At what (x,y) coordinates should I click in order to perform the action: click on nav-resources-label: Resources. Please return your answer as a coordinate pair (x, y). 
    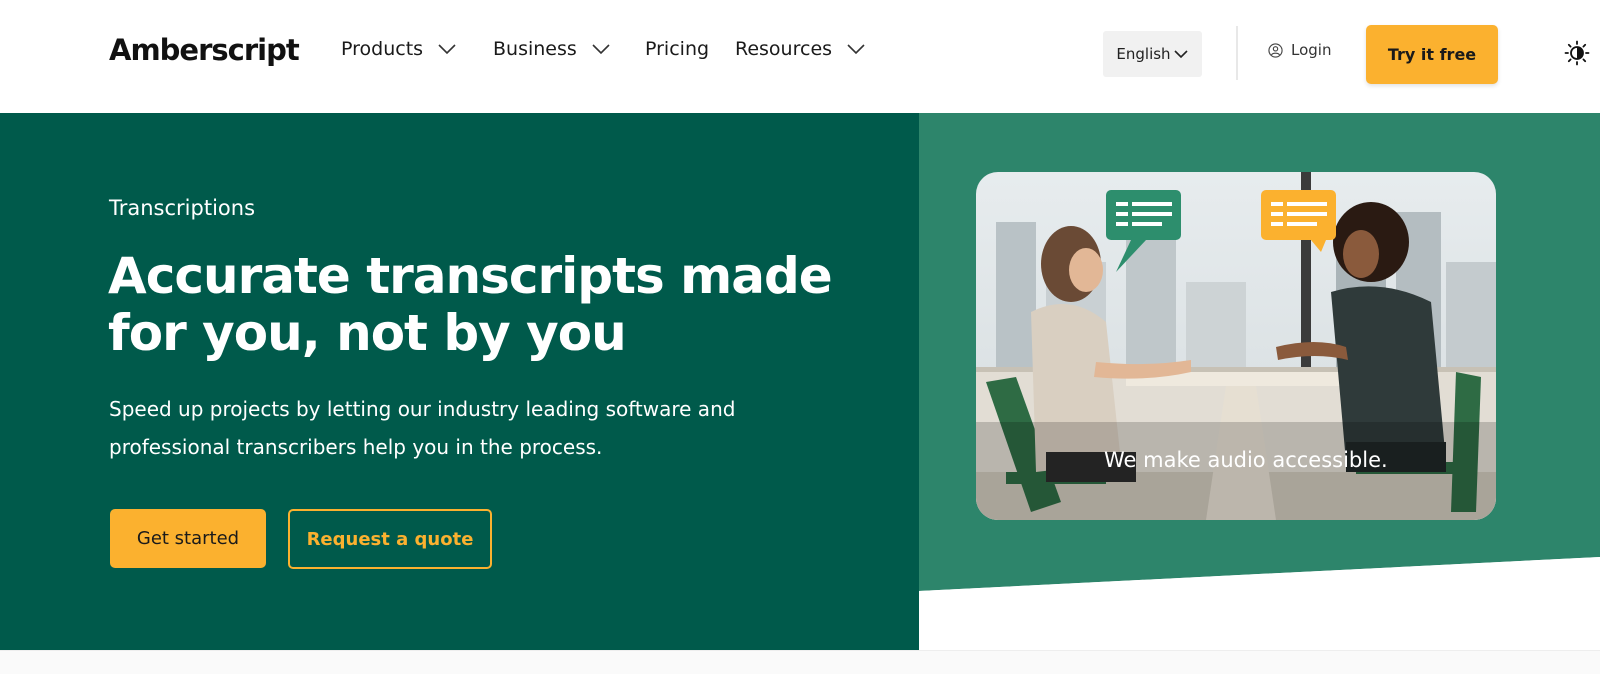
    Looking at the image, I should click on (784, 49).